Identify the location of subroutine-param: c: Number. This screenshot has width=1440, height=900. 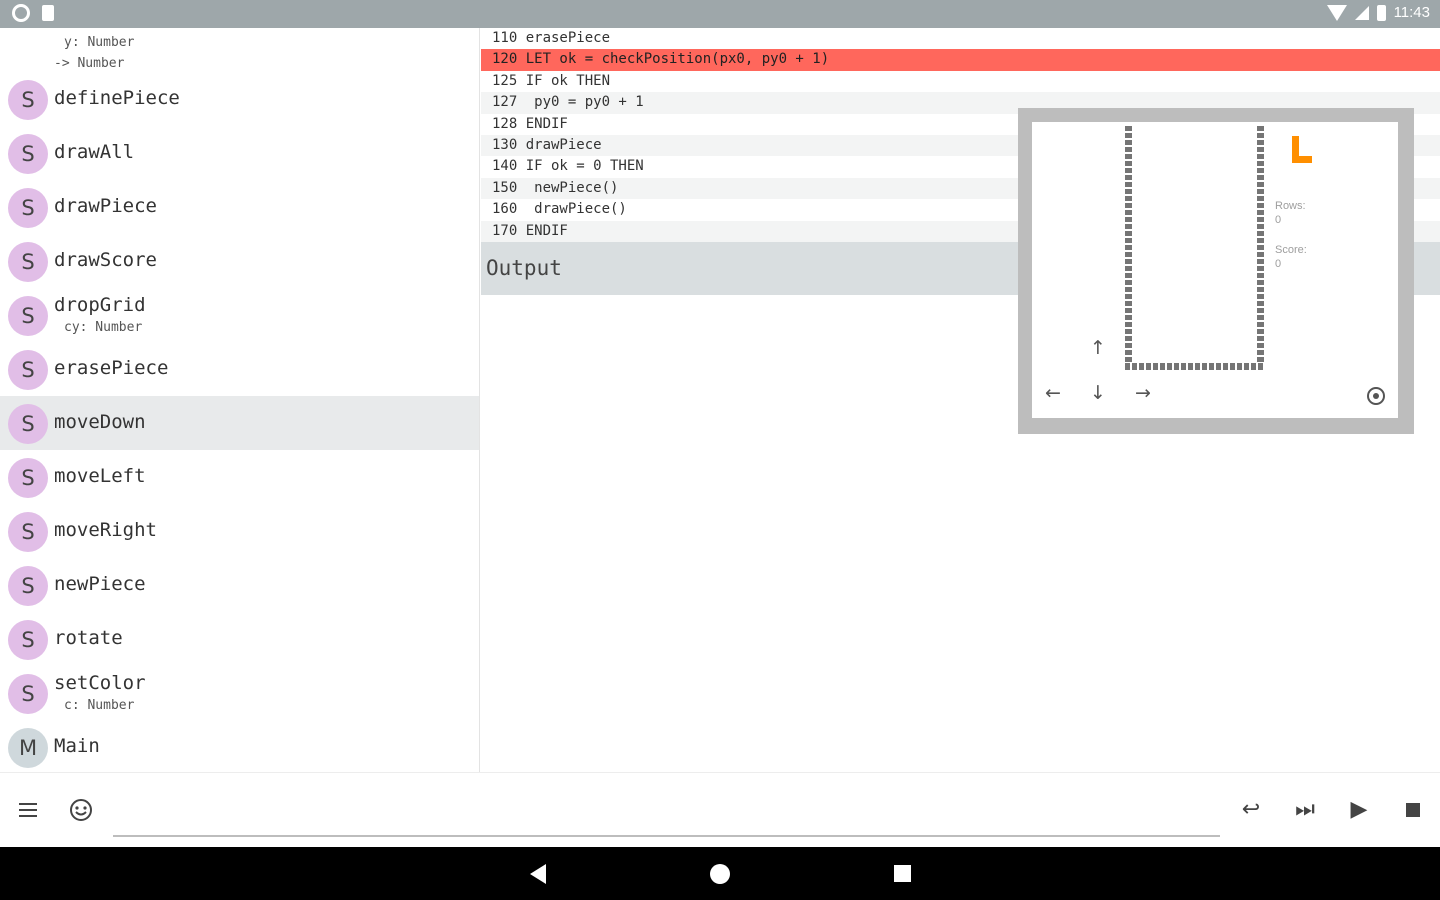
(99, 705).